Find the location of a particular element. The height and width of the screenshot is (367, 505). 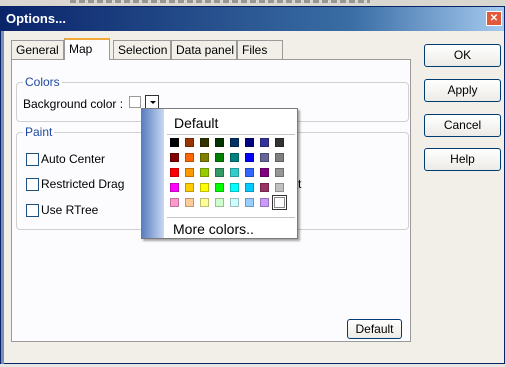

use-rtree-label: Use RTree is located at coordinates (70, 210).